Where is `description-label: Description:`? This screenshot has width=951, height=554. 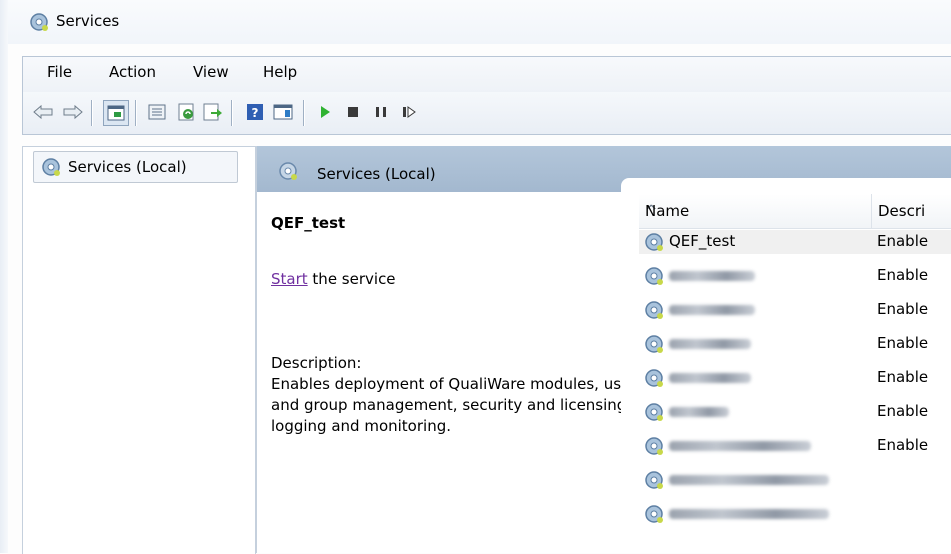
description-label: Description: is located at coordinates (316, 363).